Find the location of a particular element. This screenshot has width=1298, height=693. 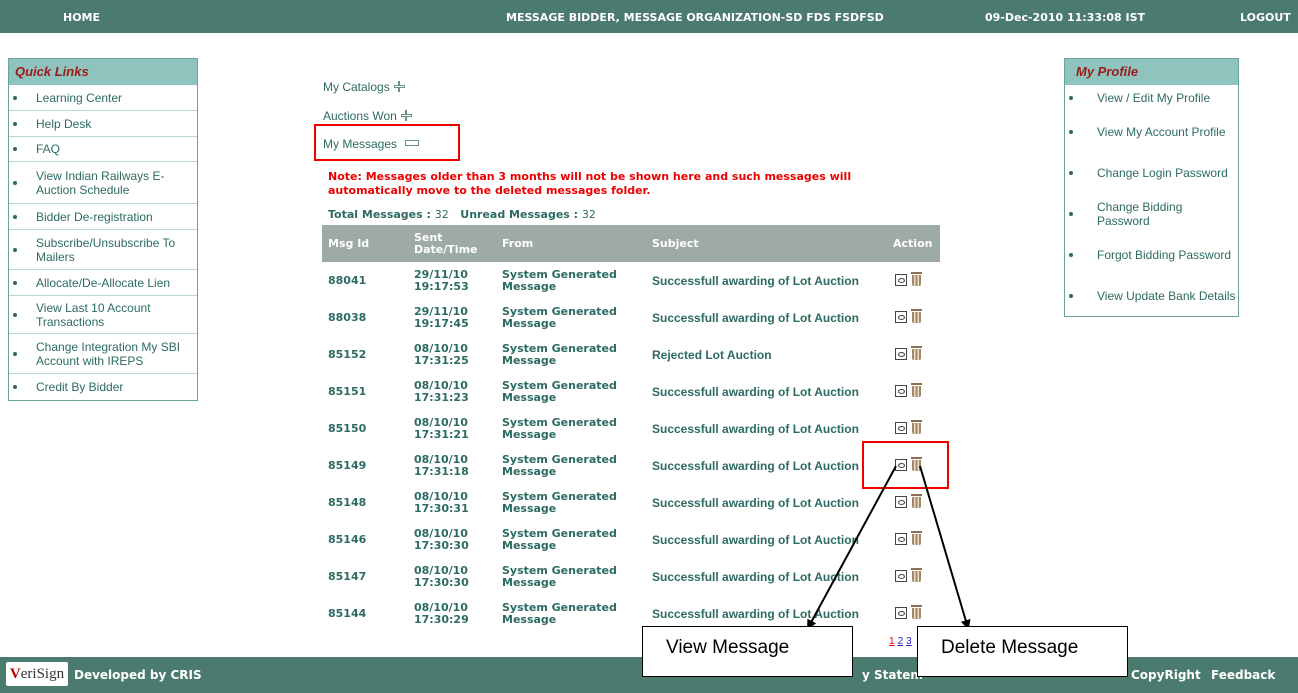

copyright-link: CopyRight is located at coordinates (1166, 675).